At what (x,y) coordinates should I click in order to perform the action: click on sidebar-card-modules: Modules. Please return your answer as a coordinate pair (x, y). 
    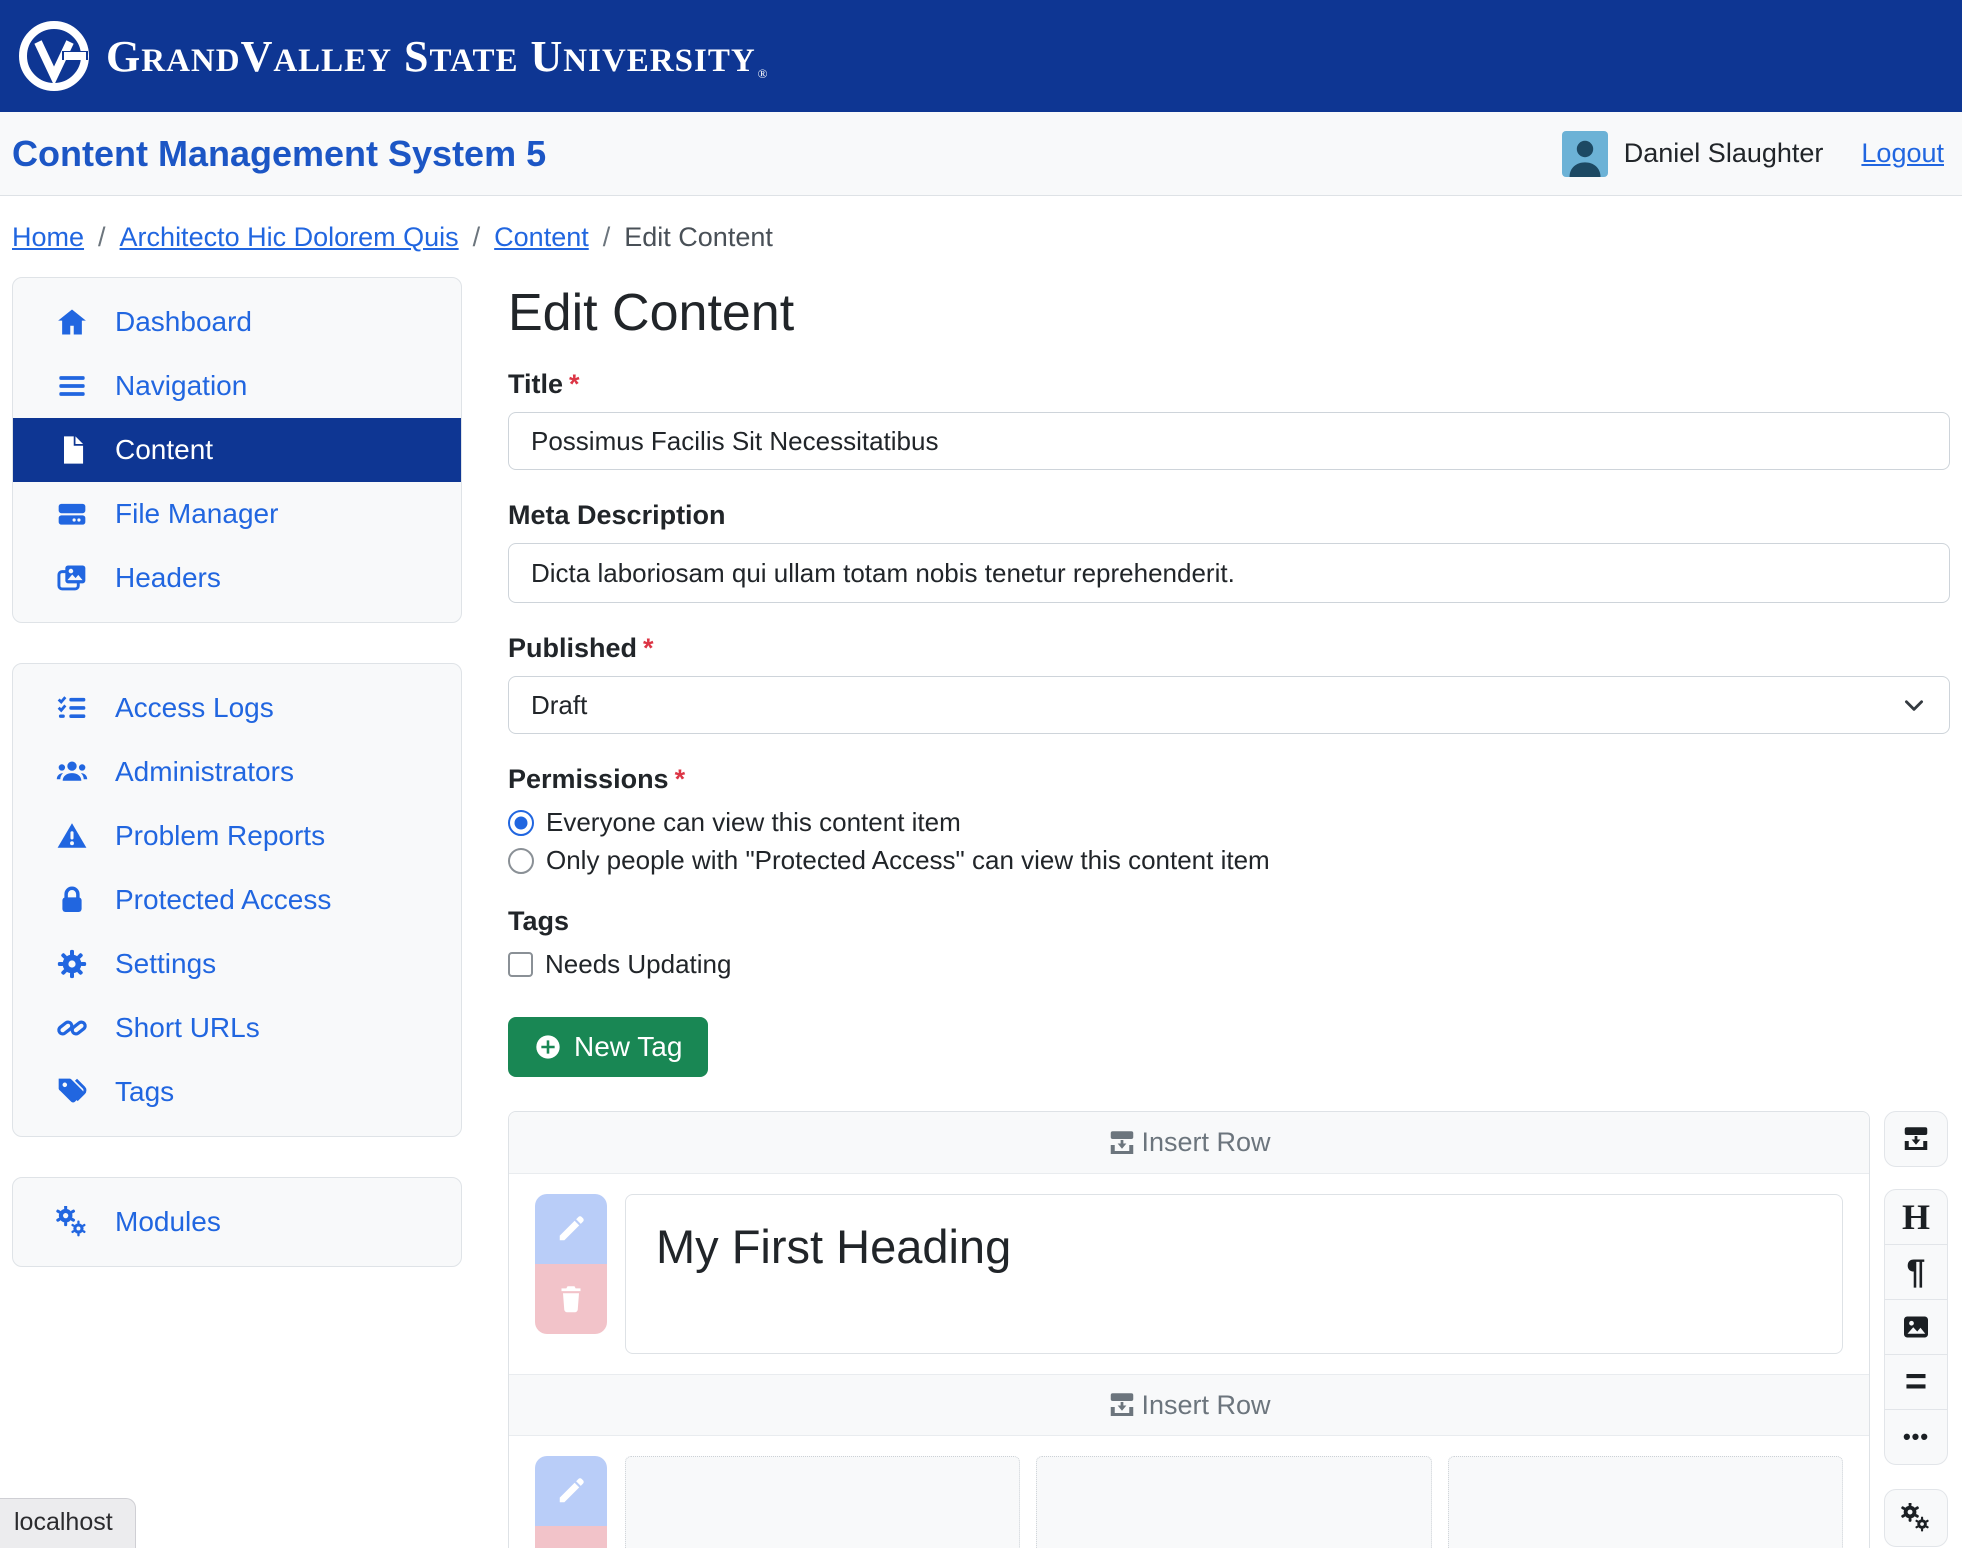
    Looking at the image, I should click on (237, 1222).